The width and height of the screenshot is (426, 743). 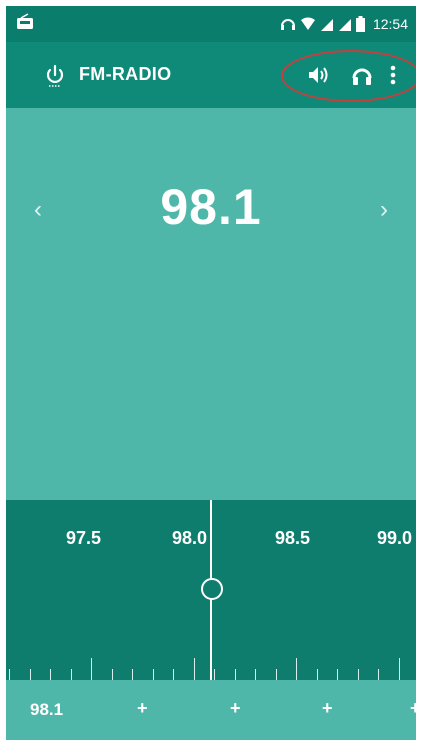 I want to click on status-time: 12:54, so click(x=390, y=24).